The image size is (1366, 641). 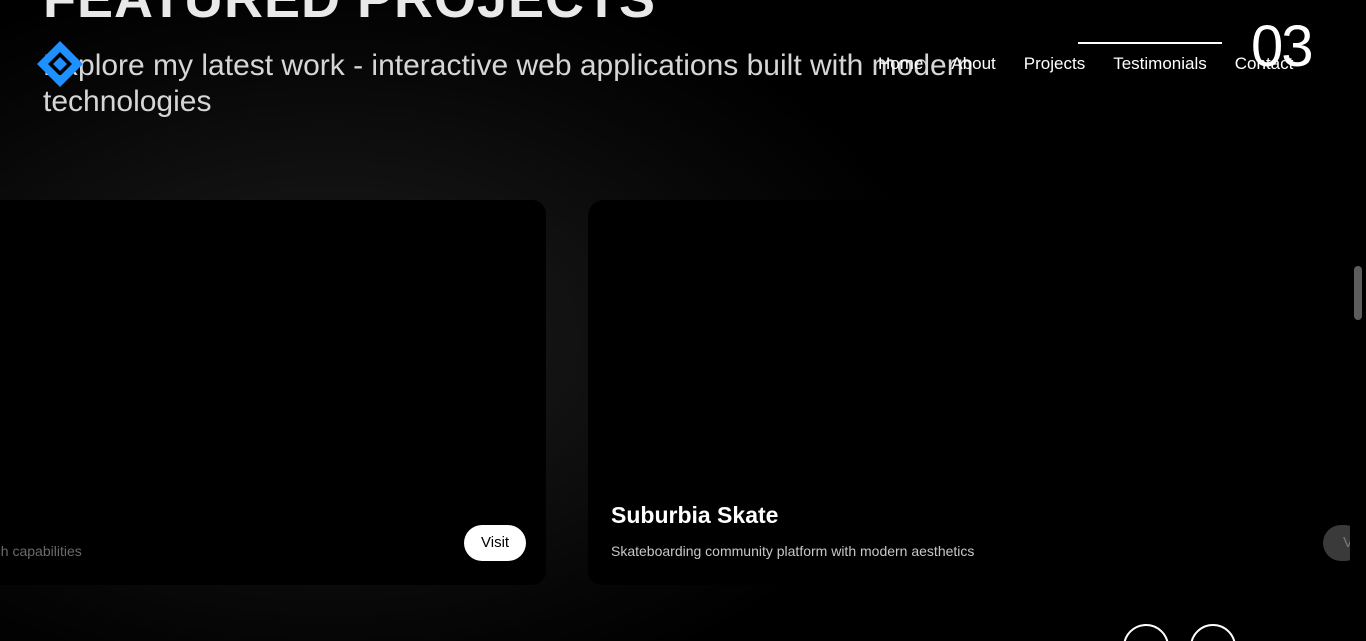 I want to click on project-title: Suburbia Skate, so click(x=695, y=515).